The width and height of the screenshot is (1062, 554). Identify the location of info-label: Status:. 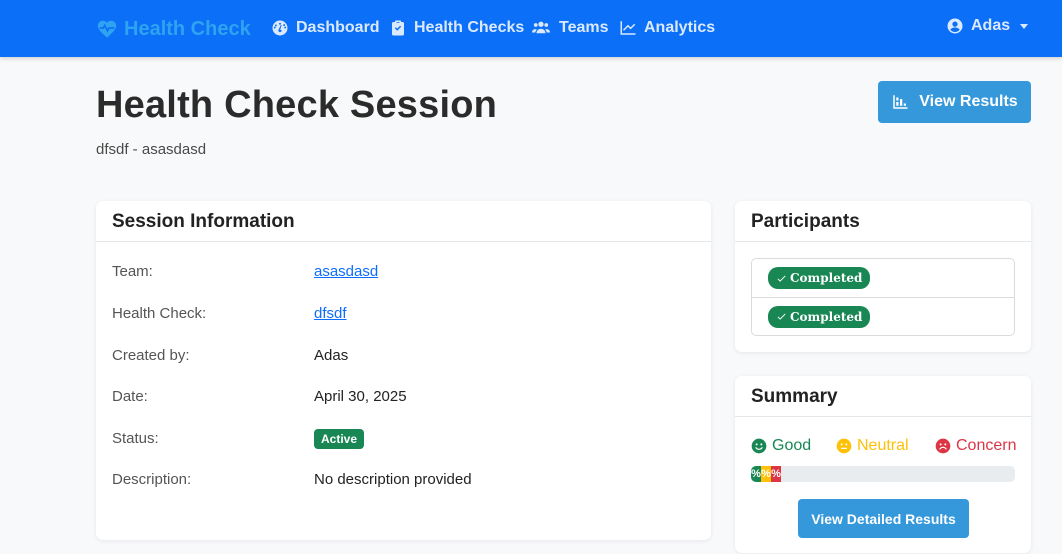
(135, 438).